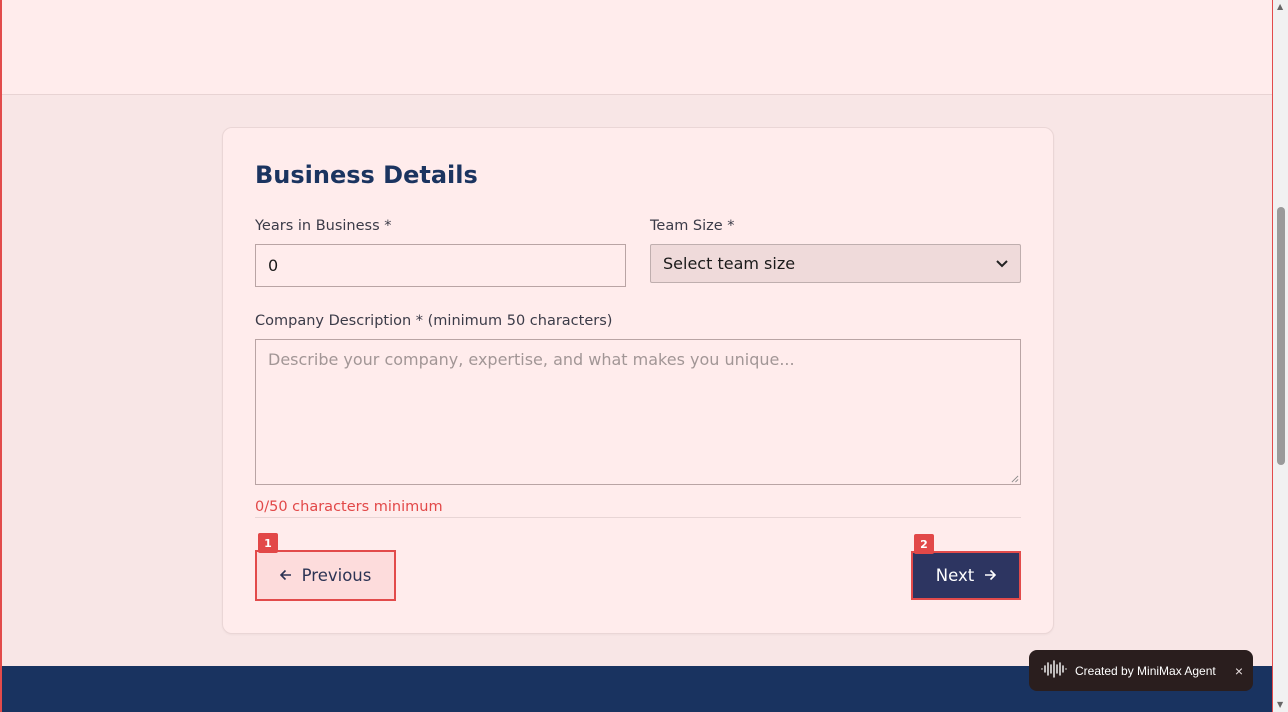 This screenshot has width=1288, height=712. What do you see at coordinates (1054, 670) in the screenshot?
I see `waveform-icon` at bounding box center [1054, 670].